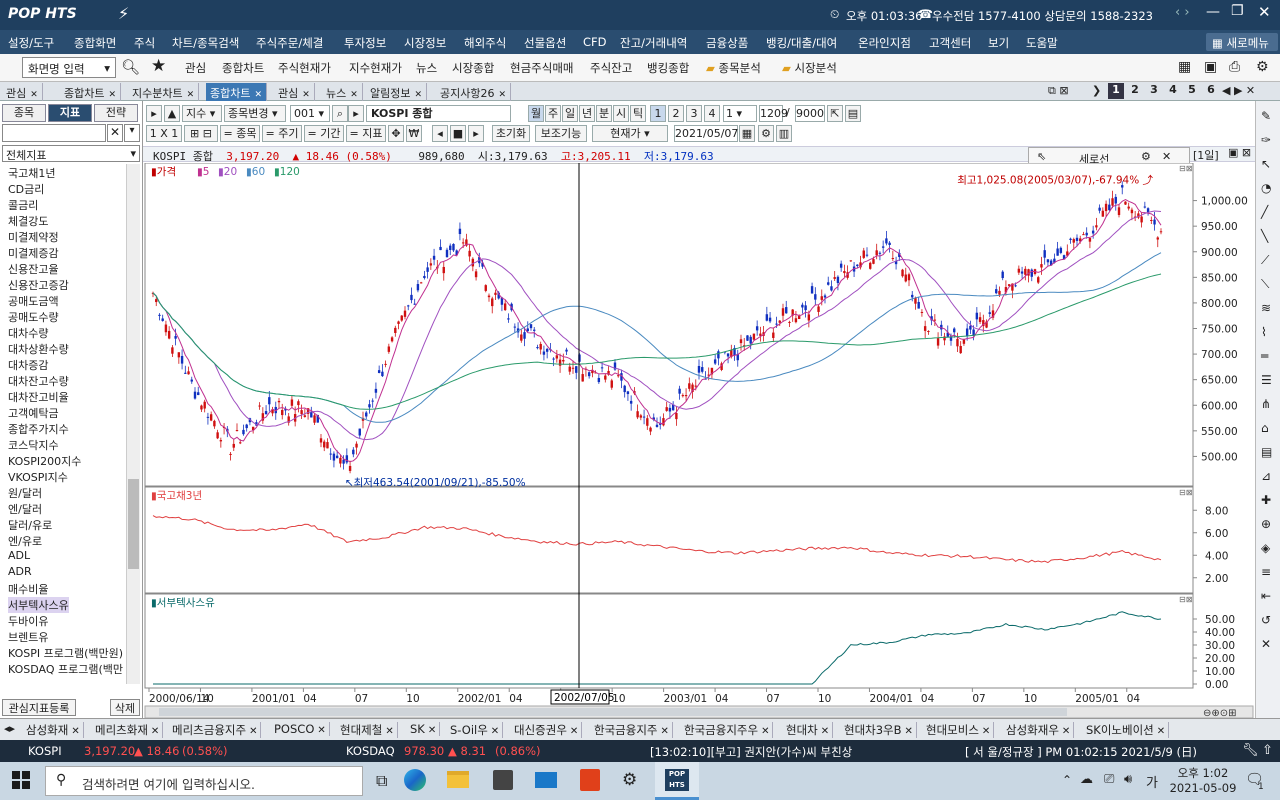 Image resolution: width=1280 pixels, height=800 pixels. Describe the element at coordinates (706, 133) in the screenshot. I see `date-input: 2021/05/07` at that location.